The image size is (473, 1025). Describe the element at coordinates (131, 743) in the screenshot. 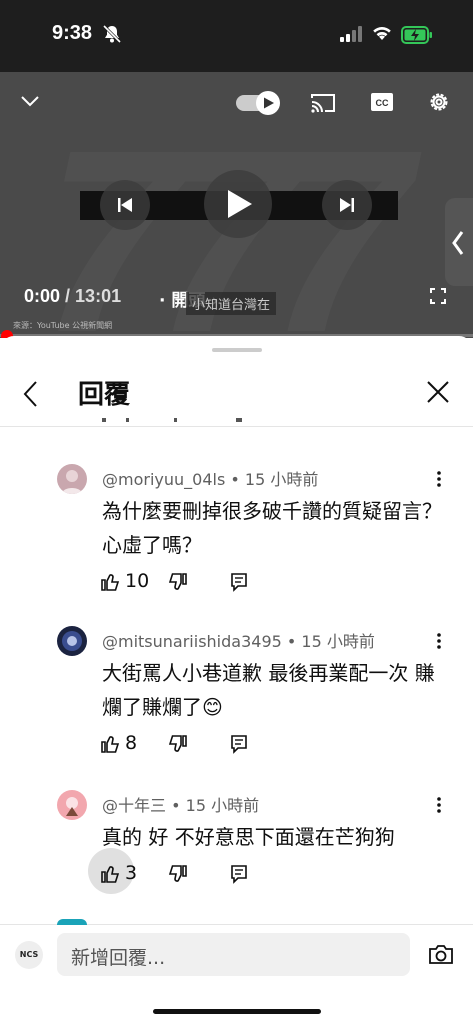

I see `like-count: 8` at that location.